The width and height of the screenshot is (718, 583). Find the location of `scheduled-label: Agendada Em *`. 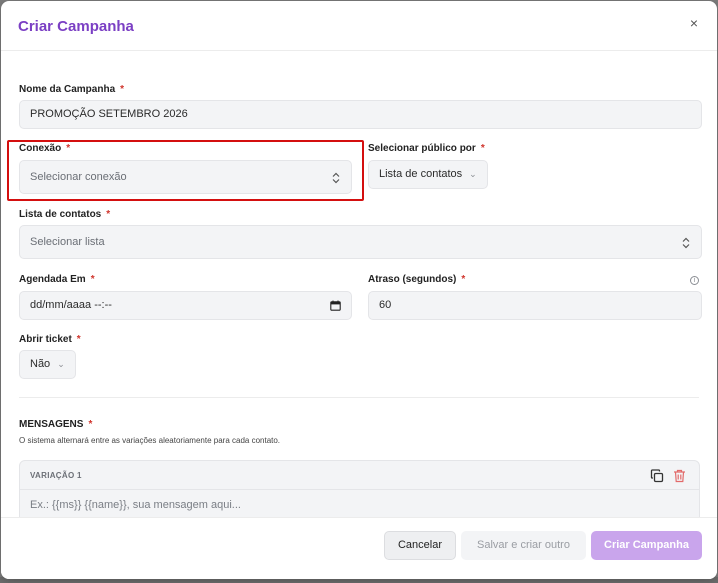

scheduled-label: Agendada Em * is located at coordinates (57, 279).